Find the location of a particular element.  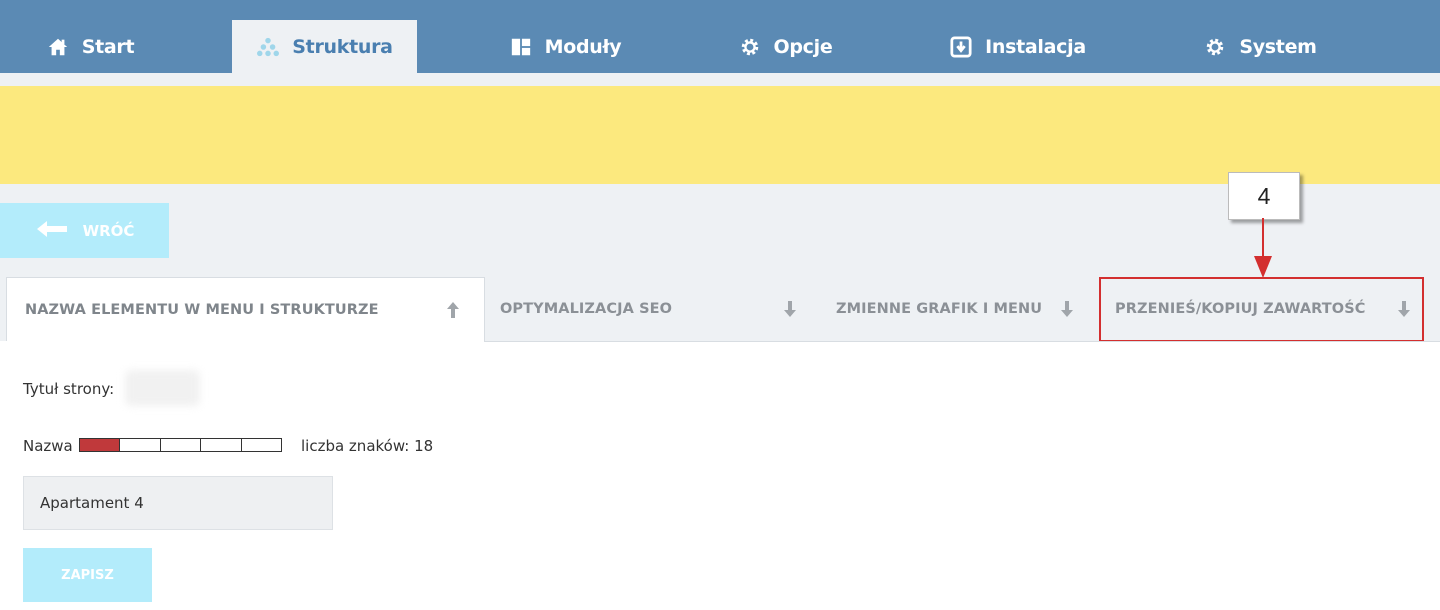

tab-label: ZMIENNE GRAFIK I MENU is located at coordinates (939, 309).